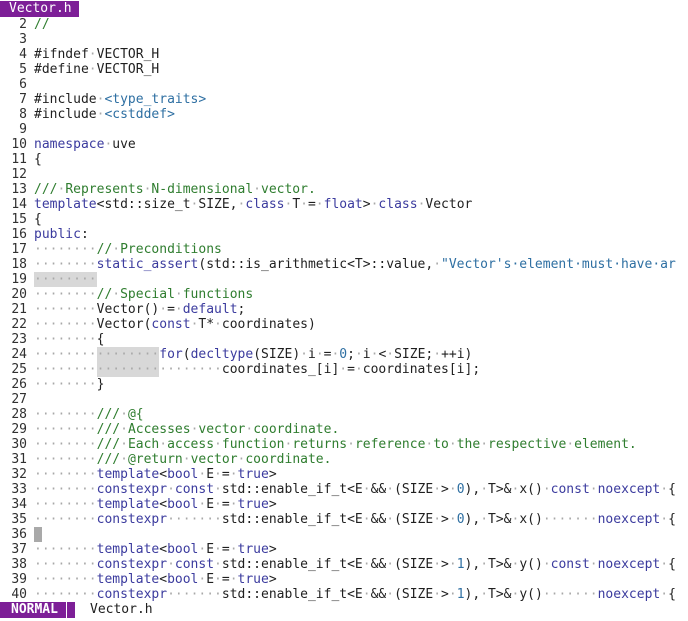 The image size is (688, 621). What do you see at coordinates (344, 219) in the screenshot?
I see `code-line: 15 {` at bounding box center [344, 219].